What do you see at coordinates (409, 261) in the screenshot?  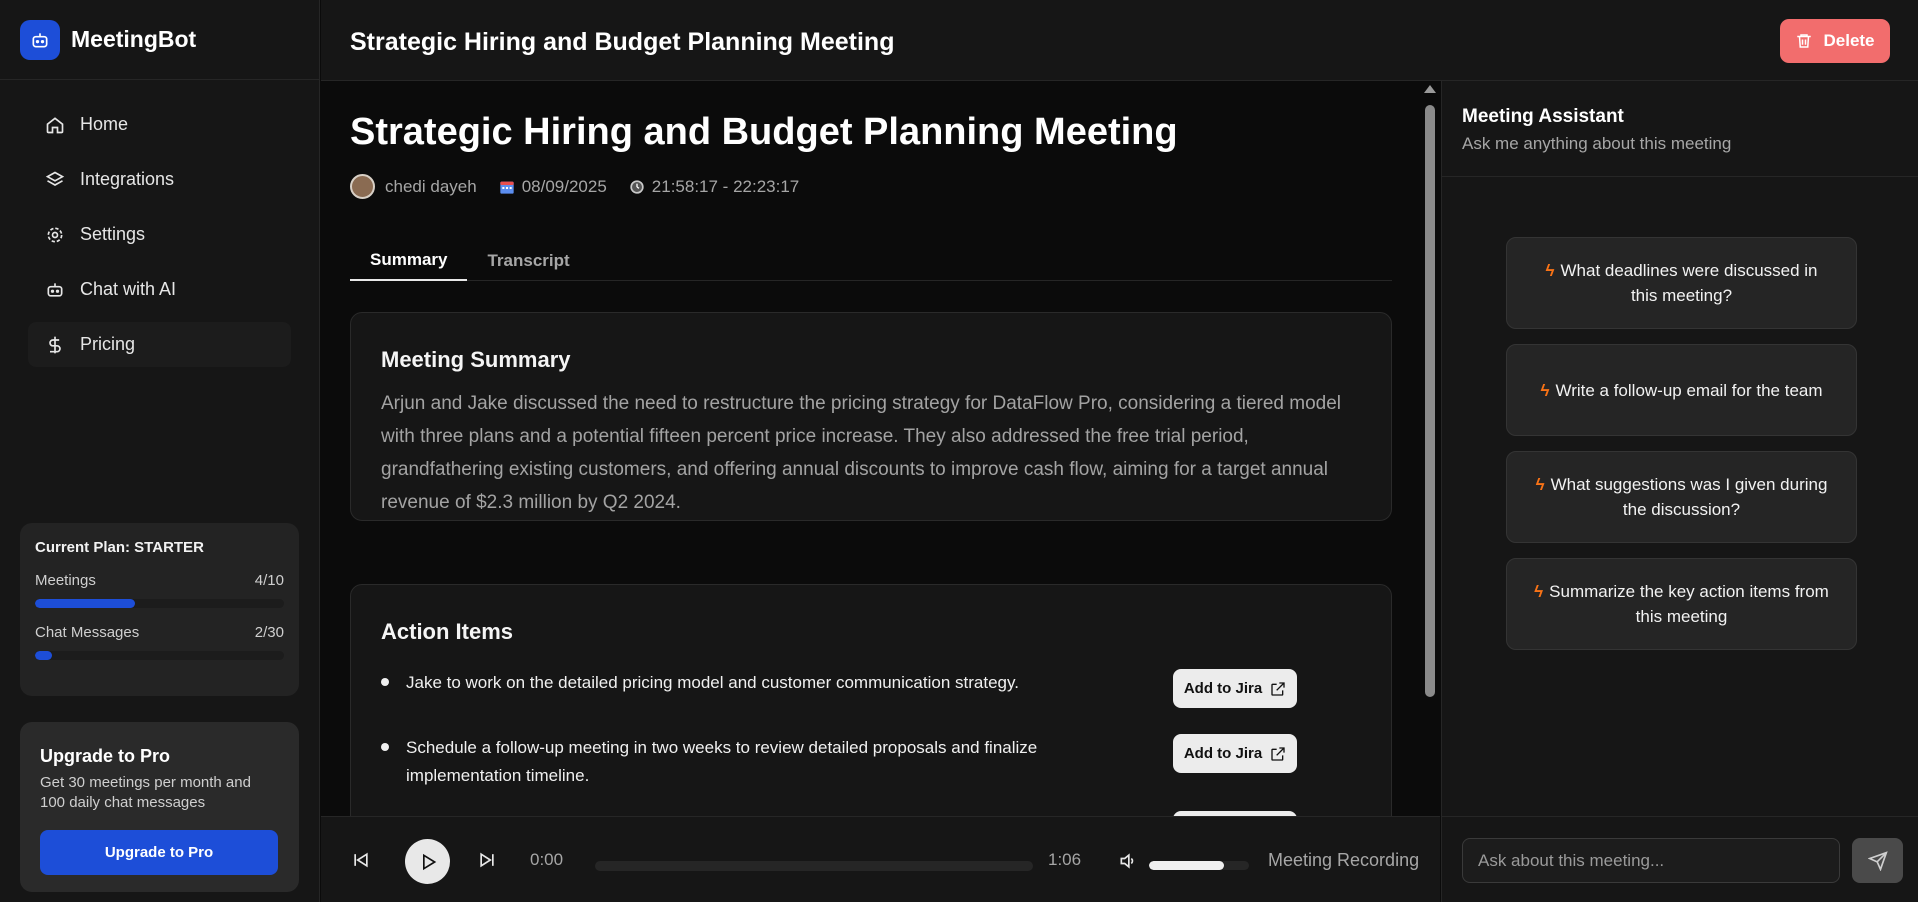 I see `tab-summary: Summary` at bounding box center [409, 261].